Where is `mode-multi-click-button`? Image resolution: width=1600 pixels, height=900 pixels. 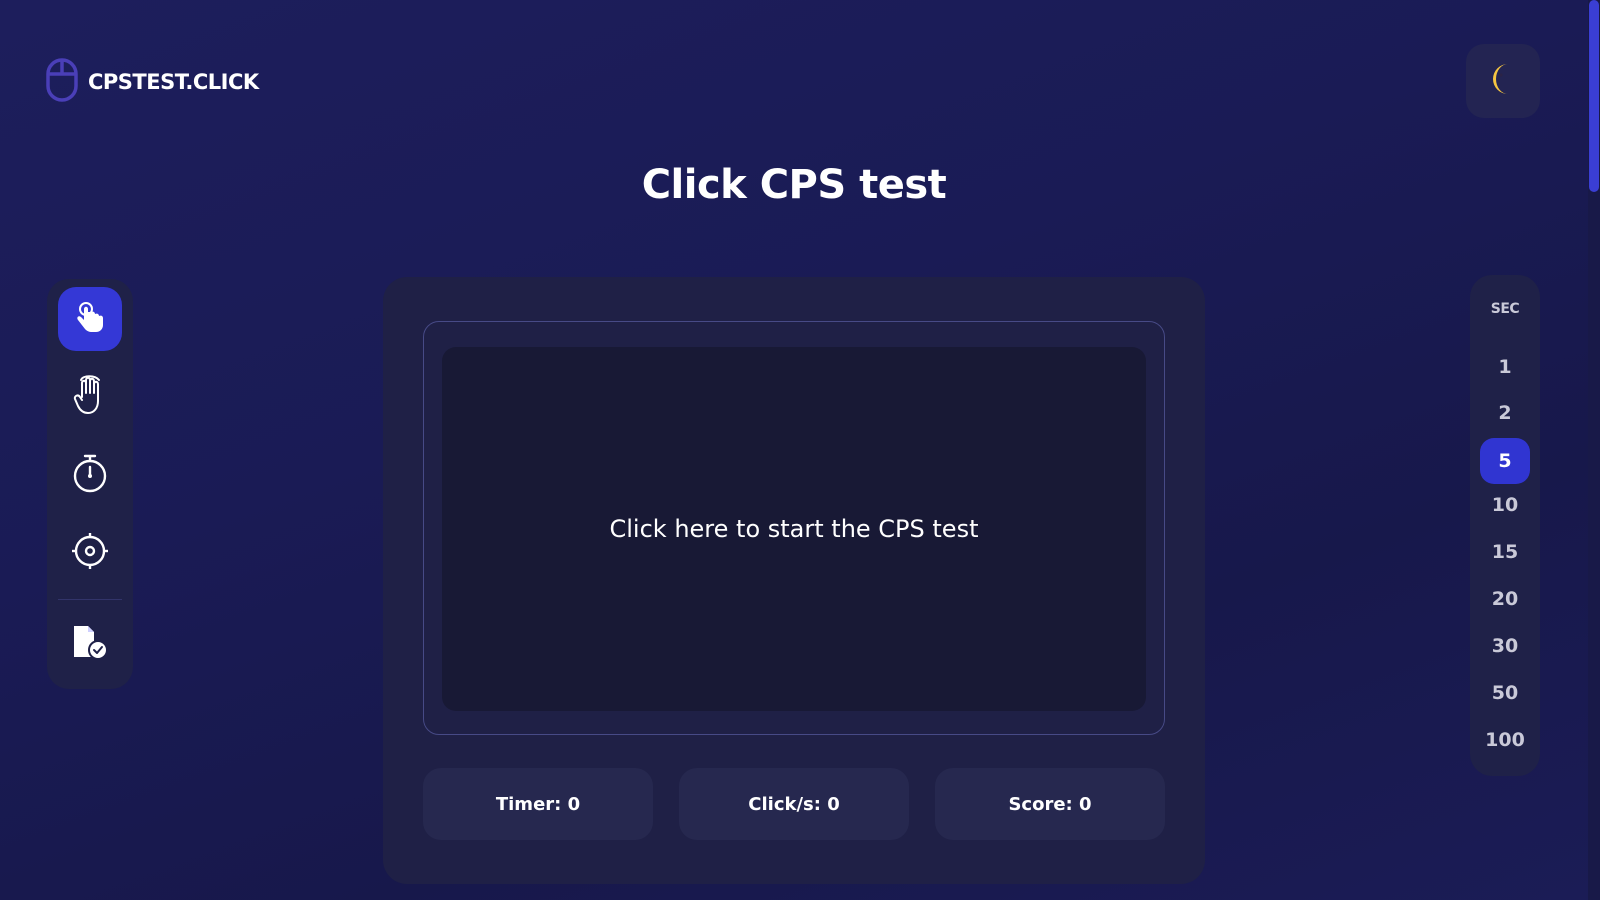 mode-multi-click-button is located at coordinates (90, 397).